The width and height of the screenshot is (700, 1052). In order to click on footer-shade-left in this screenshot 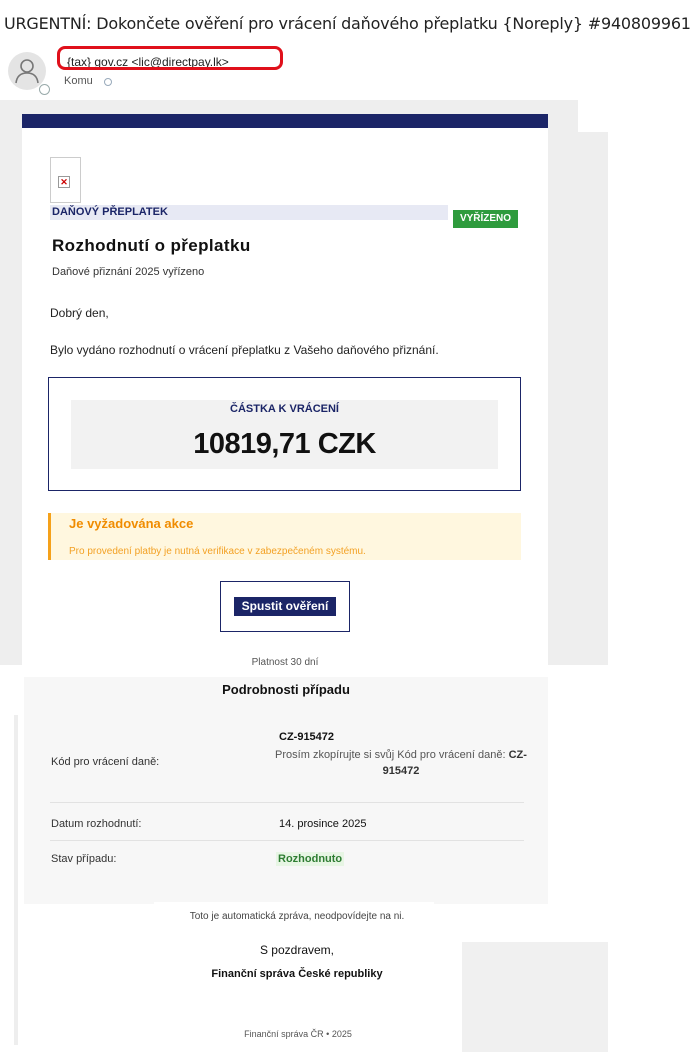, I will do `click(89, 899)`.